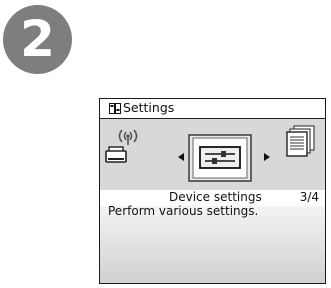  What do you see at coordinates (309, 197) in the screenshot?
I see `page-indicator: 3/4` at bounding box center [309, 197].